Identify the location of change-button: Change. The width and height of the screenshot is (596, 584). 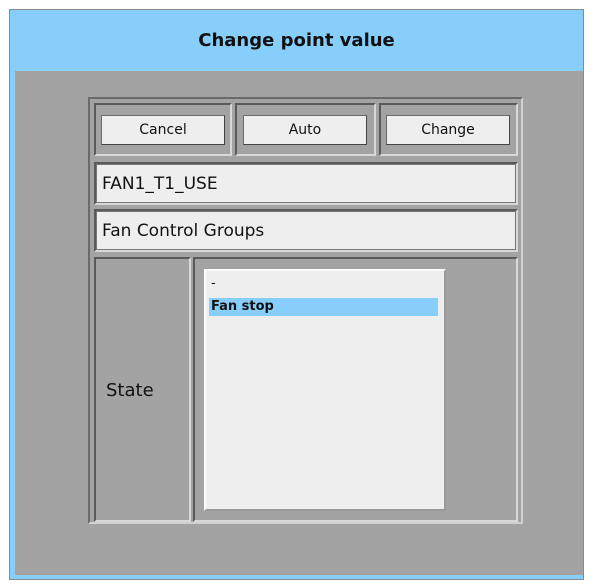
(448, 130).